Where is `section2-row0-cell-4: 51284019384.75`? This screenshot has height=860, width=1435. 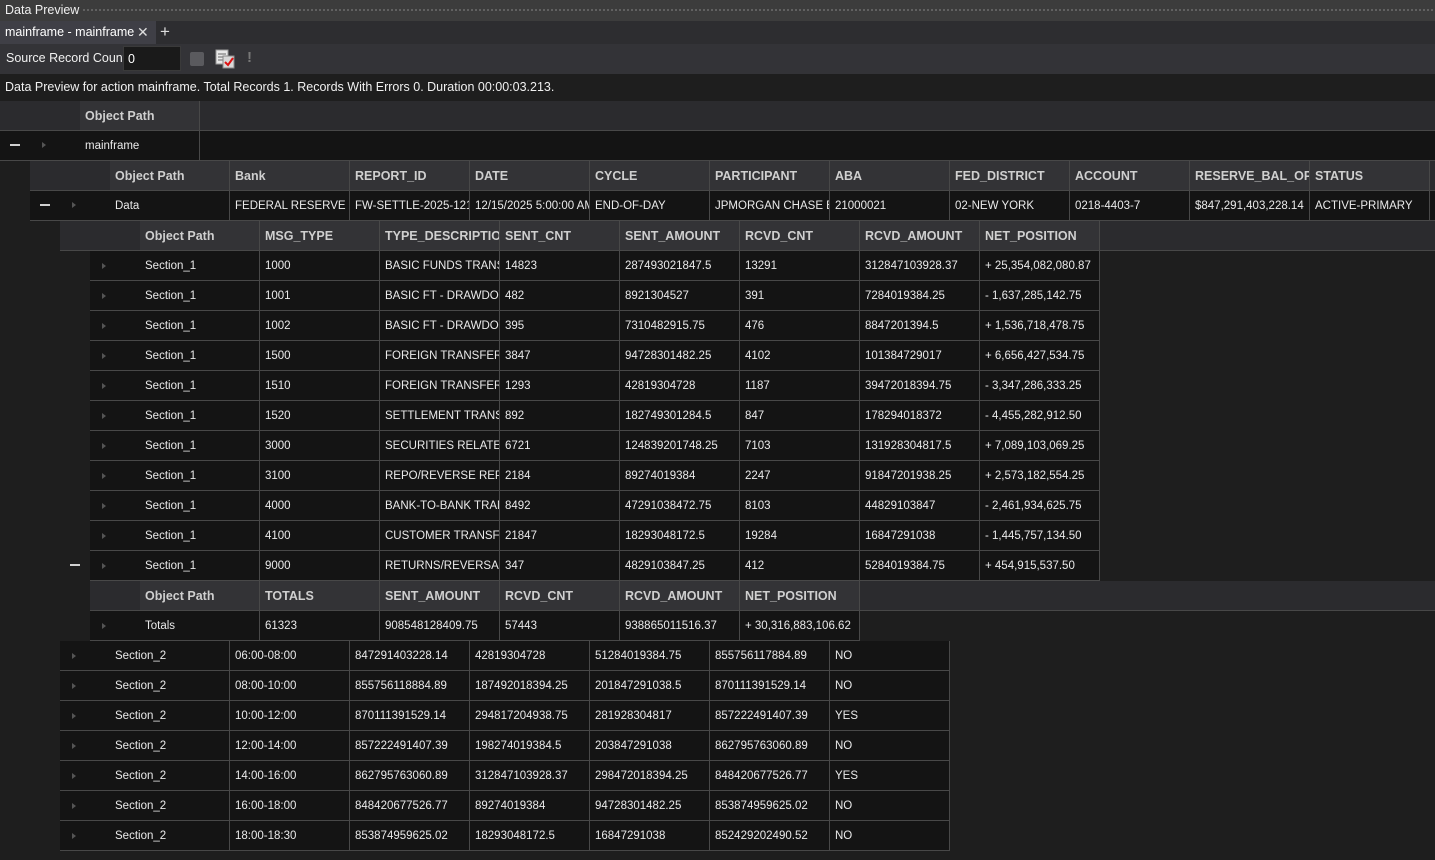
section2-row0-cell-4: 51284019384.75 is located at coordinates (650, 656).